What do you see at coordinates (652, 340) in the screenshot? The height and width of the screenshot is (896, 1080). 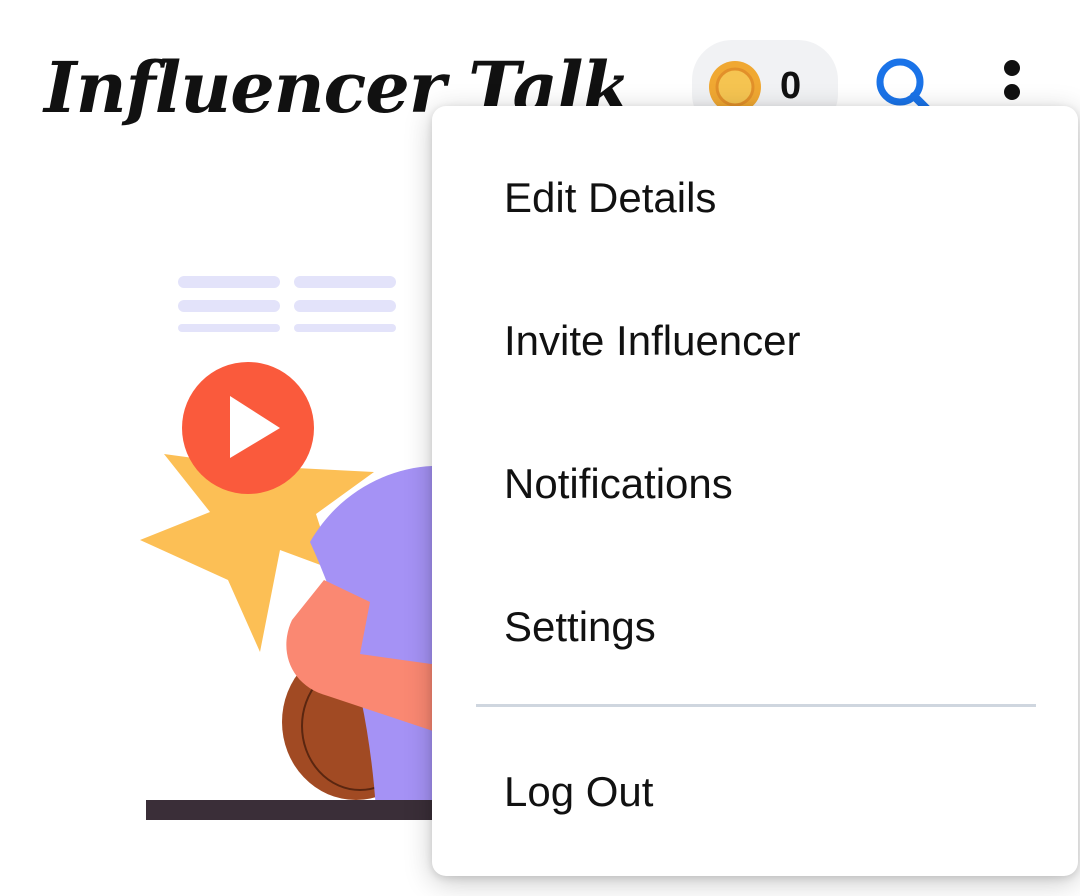 I see `menu-item-label: Invite Influencer` at bounding box center [652, 340].